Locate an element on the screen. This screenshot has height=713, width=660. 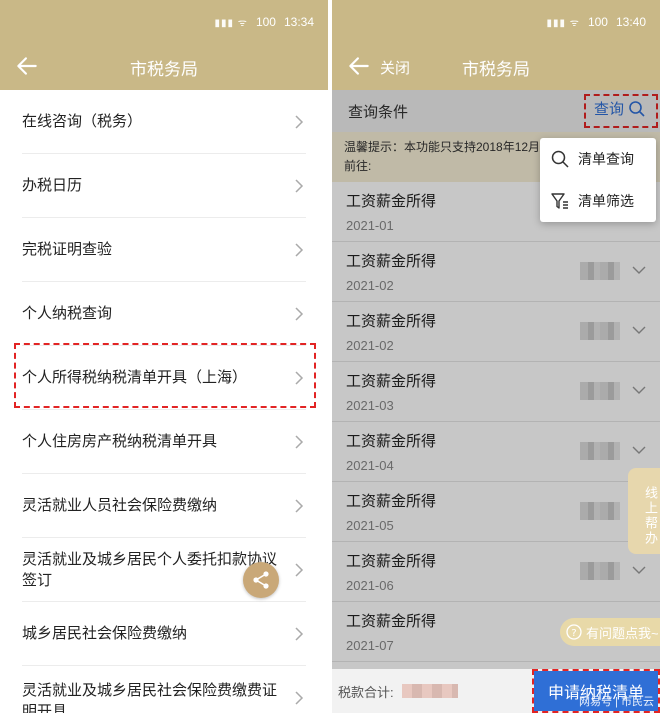
menu-item-label: 清单筛选 is located at coordinates (606, 201).